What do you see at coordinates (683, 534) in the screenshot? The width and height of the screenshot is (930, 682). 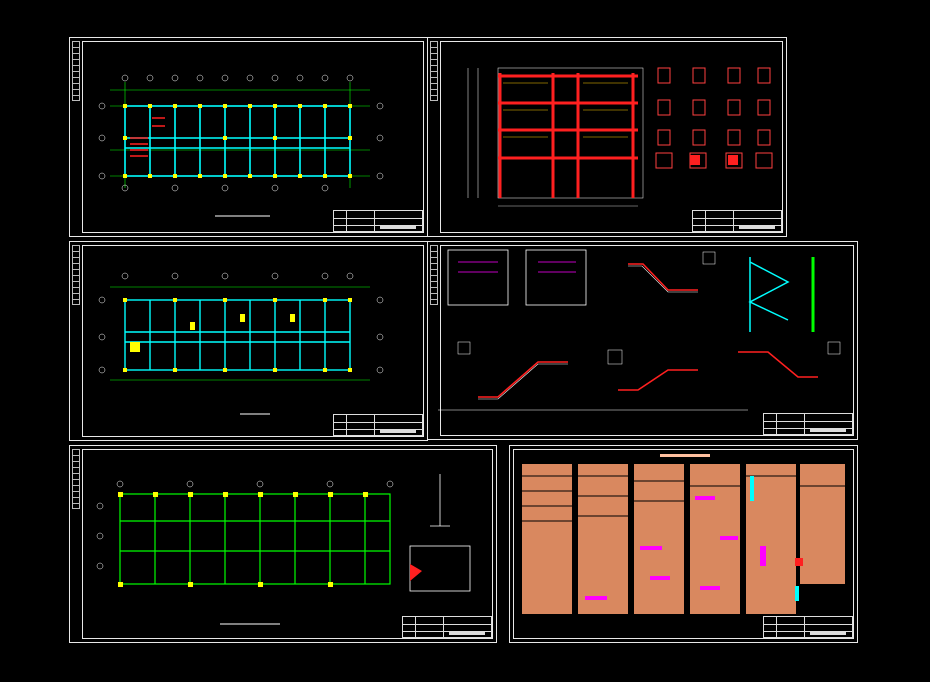 I see `structural-notes-drawing` at bounding box center [683, 534].